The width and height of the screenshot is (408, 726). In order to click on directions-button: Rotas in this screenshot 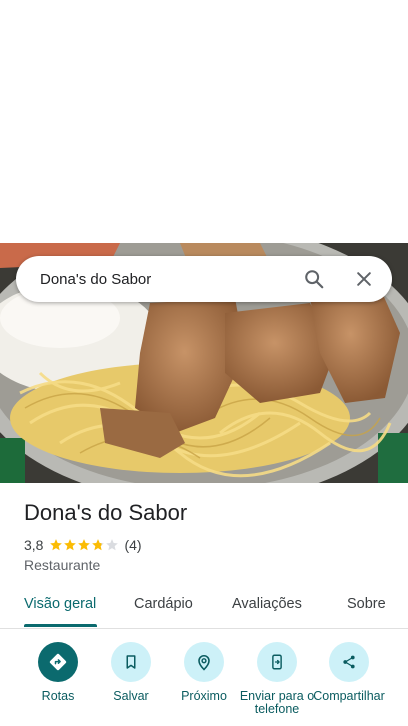, I will do `click(58, 672)`.